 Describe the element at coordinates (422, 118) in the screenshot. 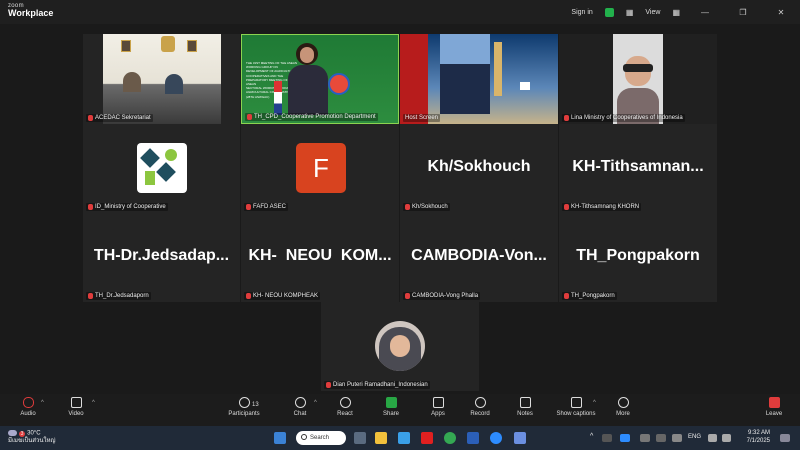

I see `participant-label: Host Screen` at that location.